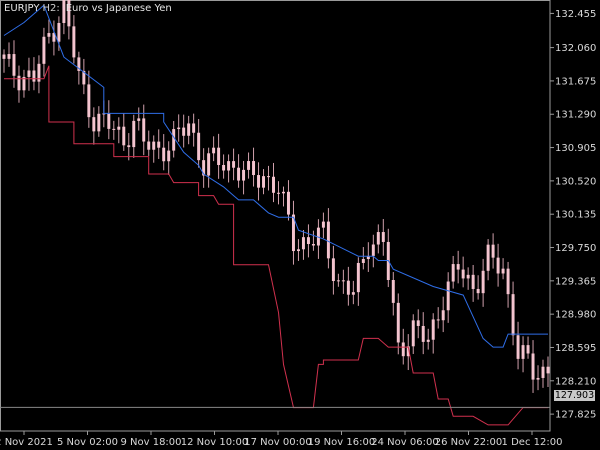 Image resolution: width=600 pixels, height=450 pixels. What do you see at coordinates (575, 115) in the screenshot?
I see `y-tick-label: 131.290` at bounding box center [575, 115].